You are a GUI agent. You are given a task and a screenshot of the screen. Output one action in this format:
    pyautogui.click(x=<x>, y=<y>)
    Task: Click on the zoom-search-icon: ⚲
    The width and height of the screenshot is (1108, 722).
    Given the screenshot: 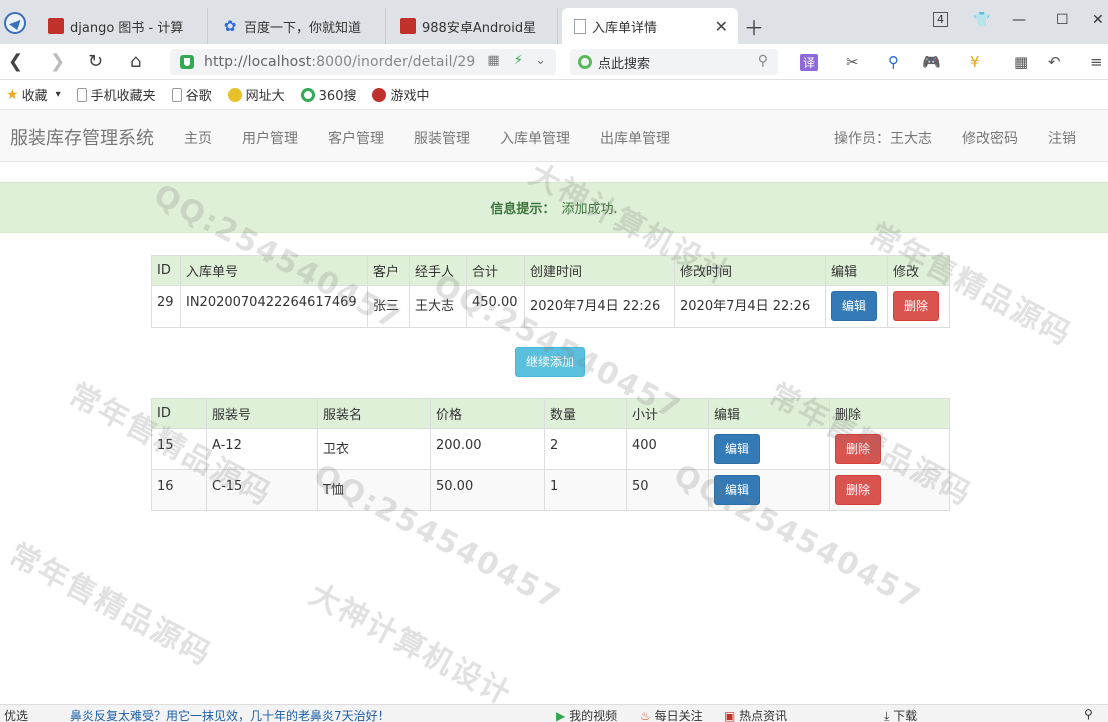 What is the action you would take?
    pyautogui.click(x=1088, y=714)
    